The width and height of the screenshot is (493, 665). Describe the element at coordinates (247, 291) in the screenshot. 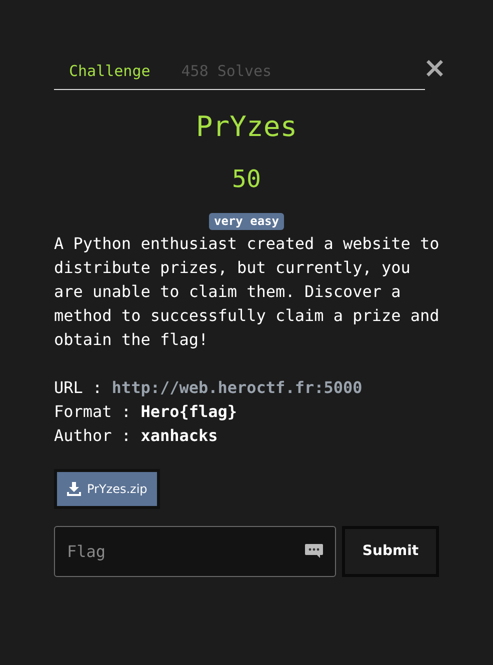

I see `challenge-description: A Python enthusiast created a website to distribute prizes, but currently, you are unable to claim them. Discover a method to successfully claim a prize and obtain the flag!` at that location.